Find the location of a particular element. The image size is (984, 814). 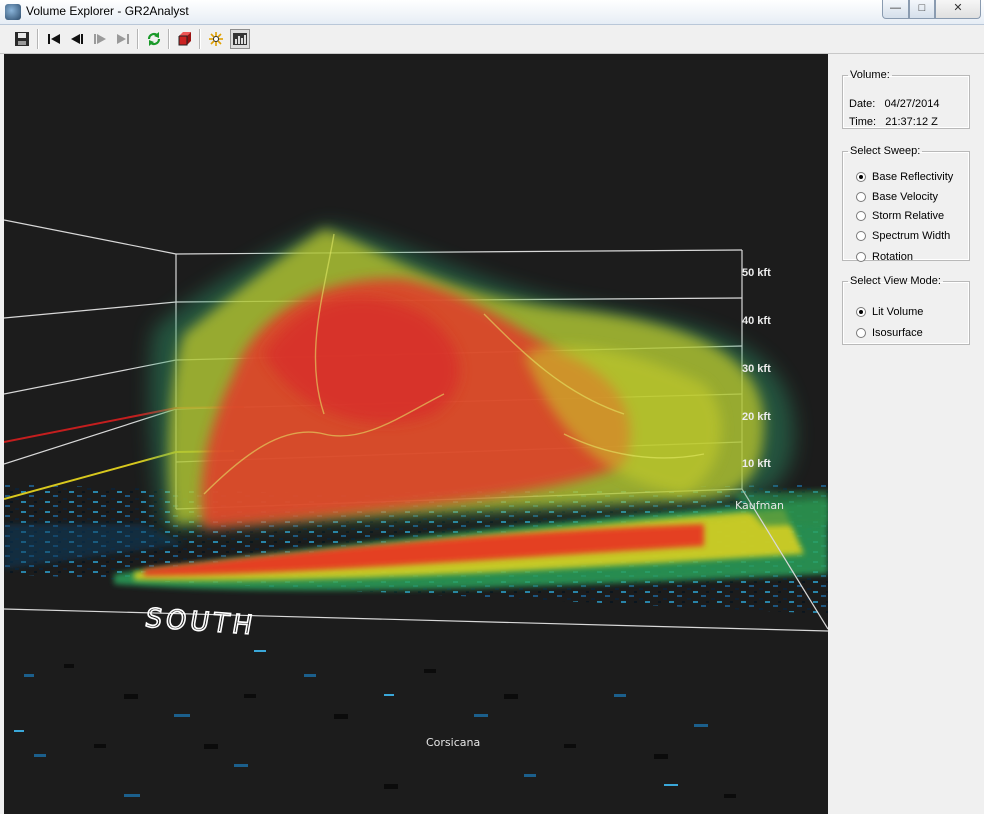

height-label-50: 50 kft is located at coordinates (756, 273).